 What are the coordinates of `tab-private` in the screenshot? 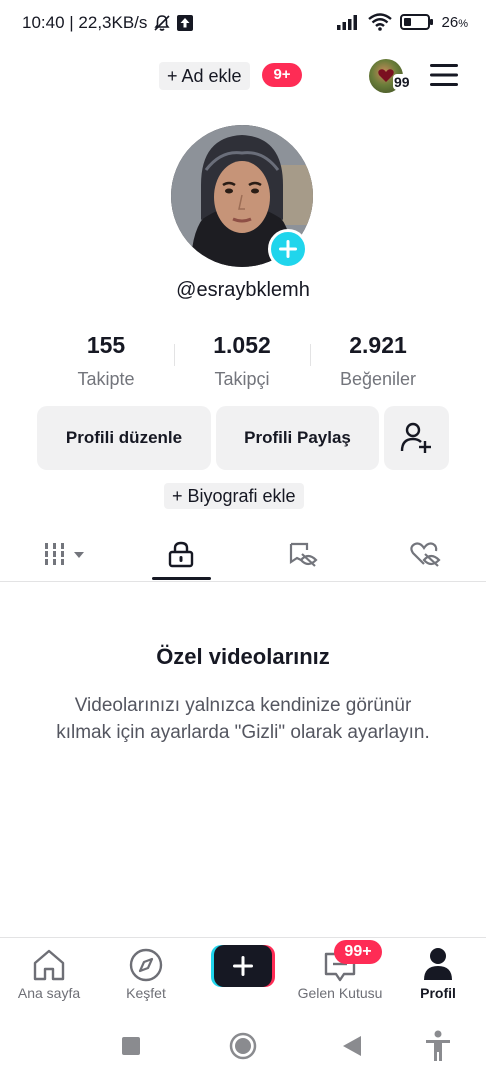 It's located at (181, 554).